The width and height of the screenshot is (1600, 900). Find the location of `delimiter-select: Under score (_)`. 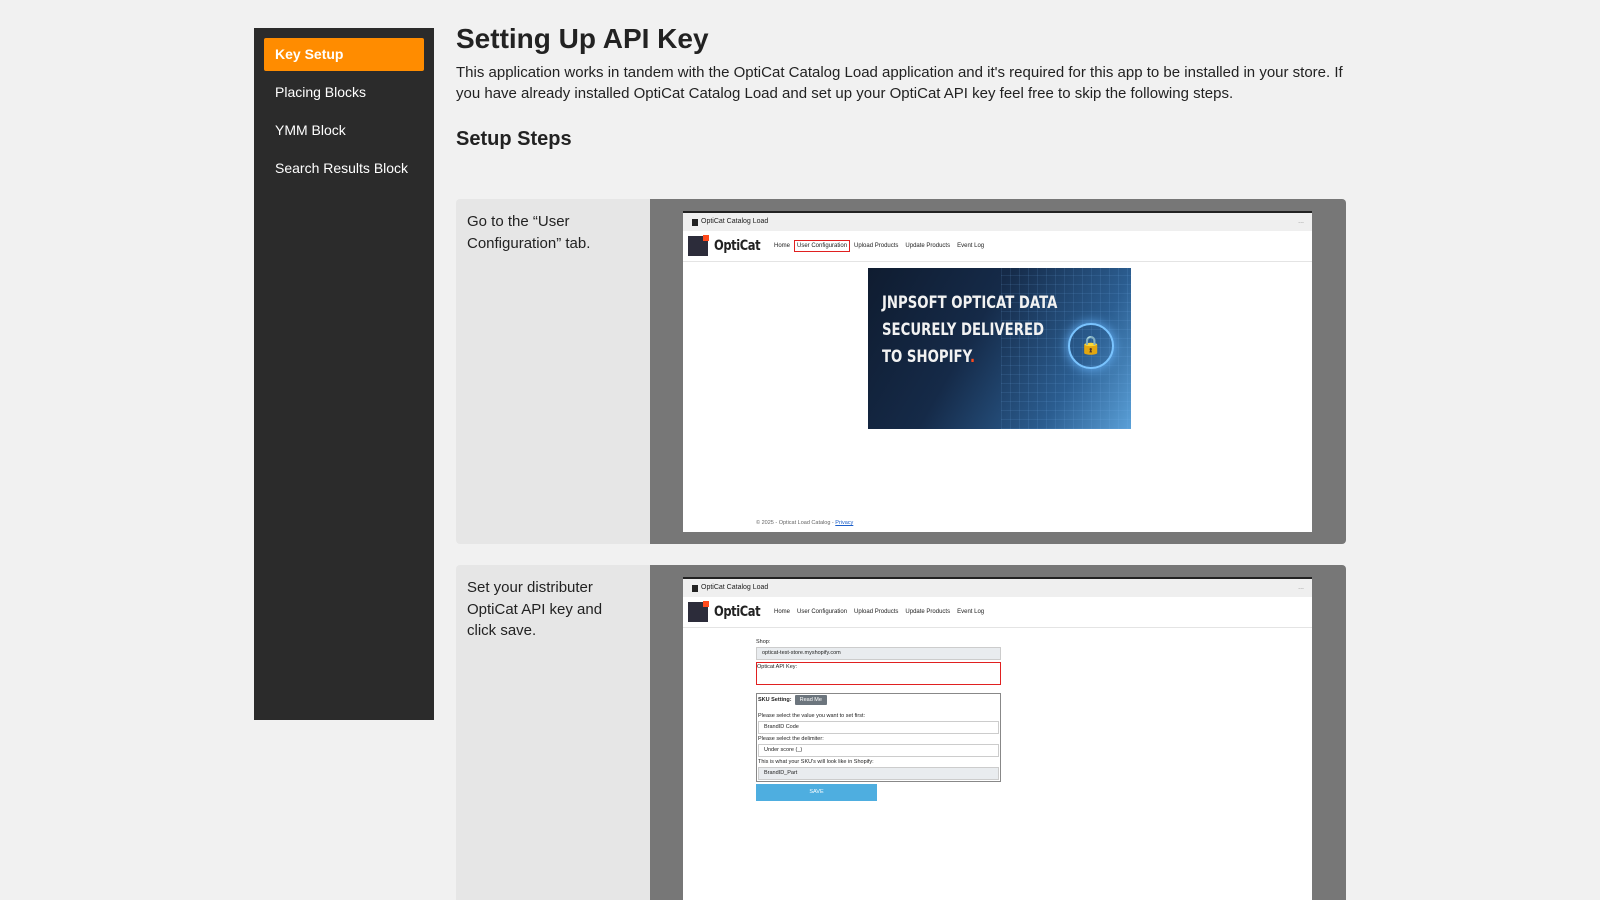

delimiter-select: Under score (_) is located at coordinates (878, 750).